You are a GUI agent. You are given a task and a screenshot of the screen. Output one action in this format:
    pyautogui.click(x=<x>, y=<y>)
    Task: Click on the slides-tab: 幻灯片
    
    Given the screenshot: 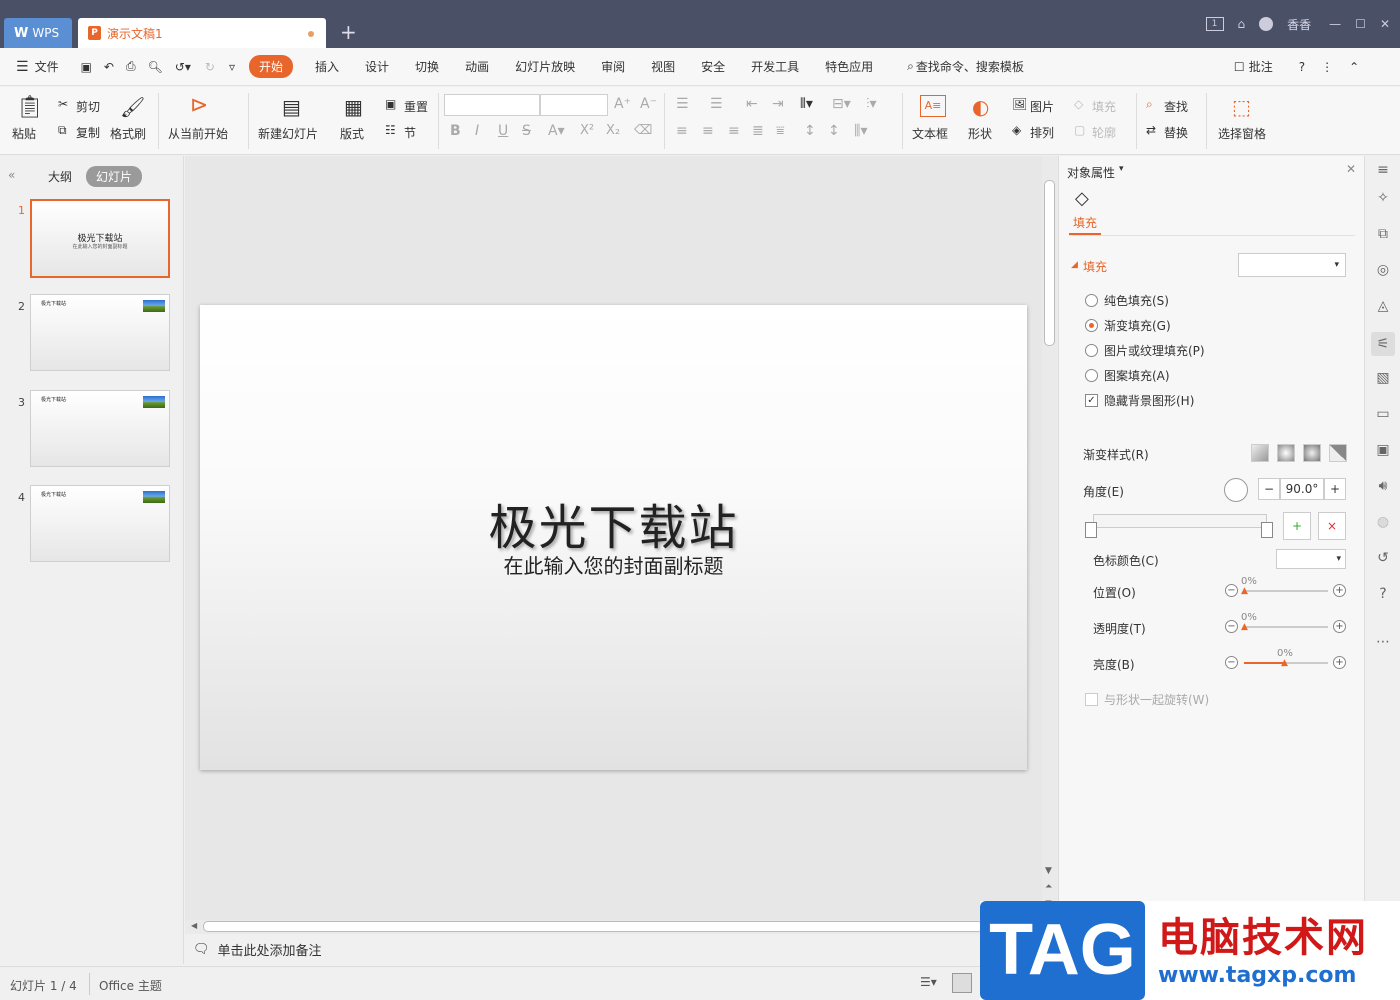 What is the action you would take?
    pyautogui.click(x=114, y=176)
    